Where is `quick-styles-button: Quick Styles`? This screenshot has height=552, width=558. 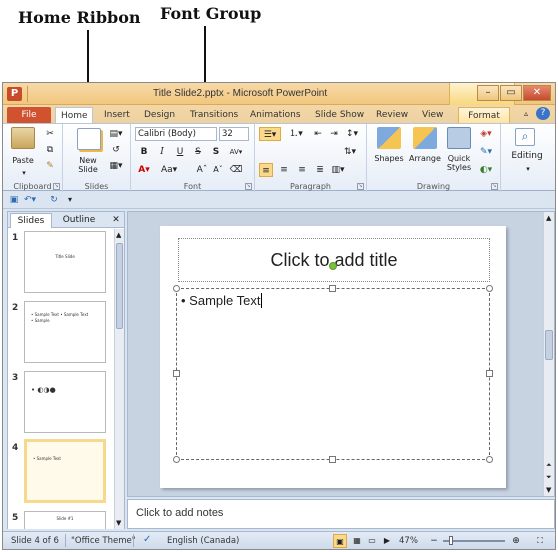 quick-styles-button: Quick Styles is located at coordinates (459, 163).